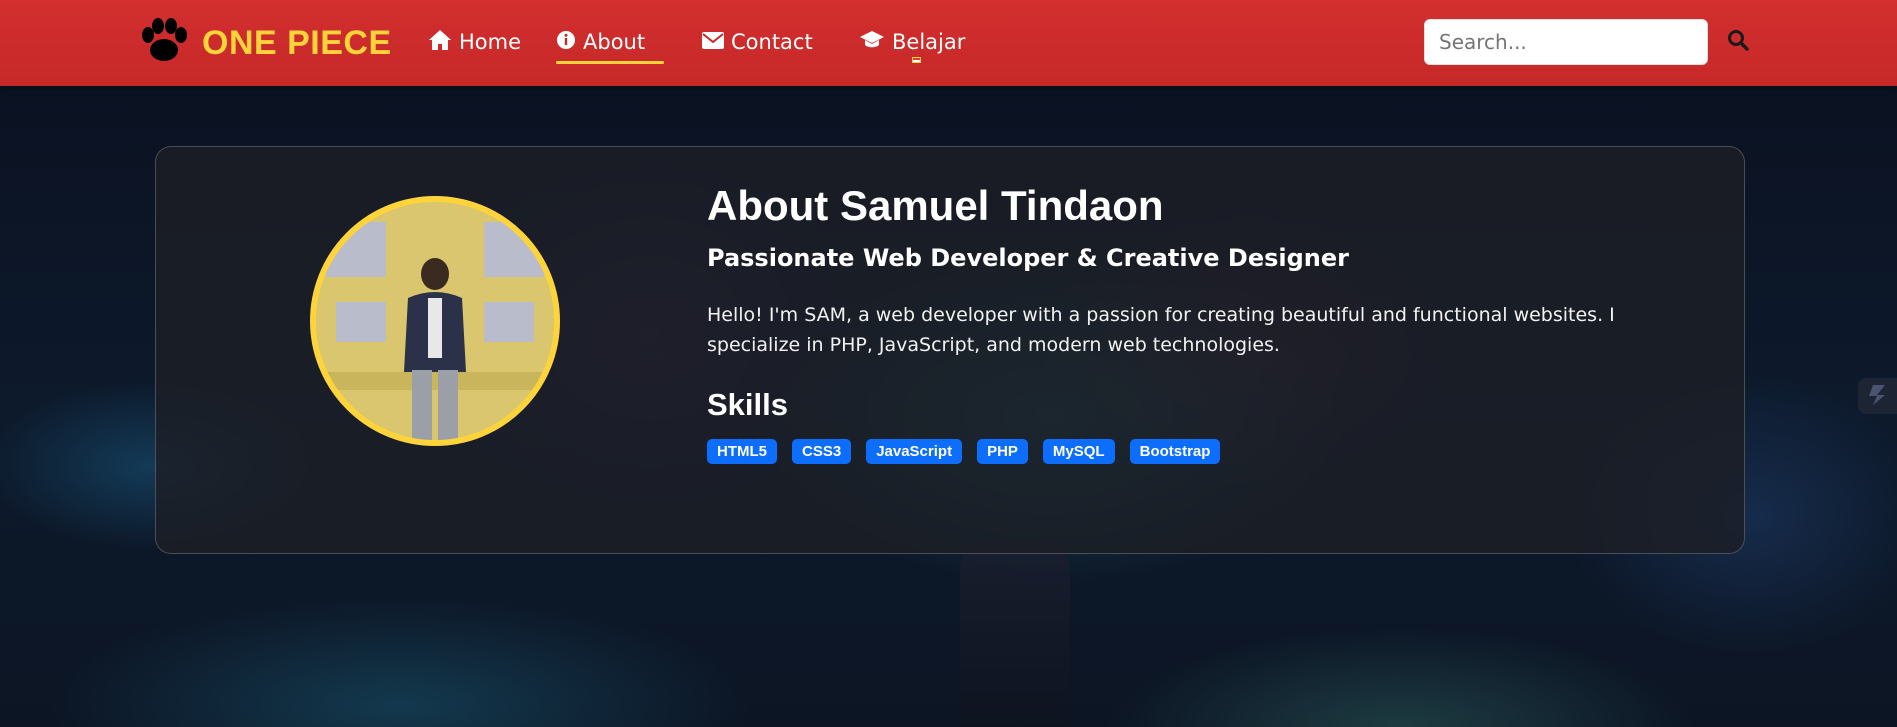  What do you see at coordinates (1175, 451) in the screenshot?
I see `skill-badge-bootstrap: Bootstrap` at bounding box center [1175, 451].